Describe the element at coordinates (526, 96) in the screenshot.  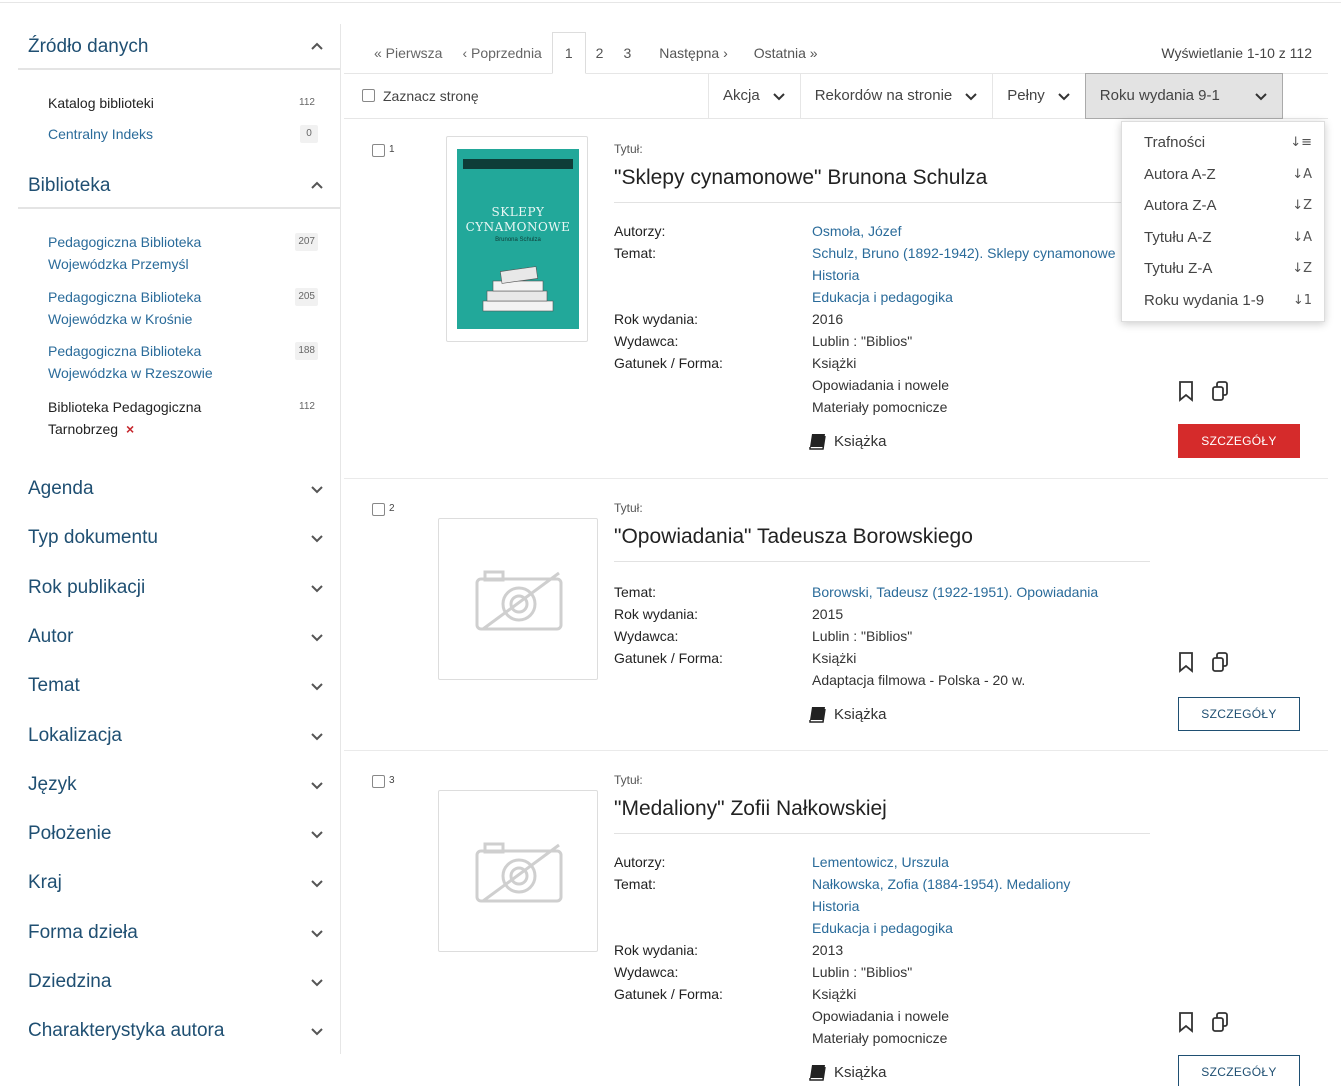
I see `select-page-checkbox: Zaznacz stronę` at that location.